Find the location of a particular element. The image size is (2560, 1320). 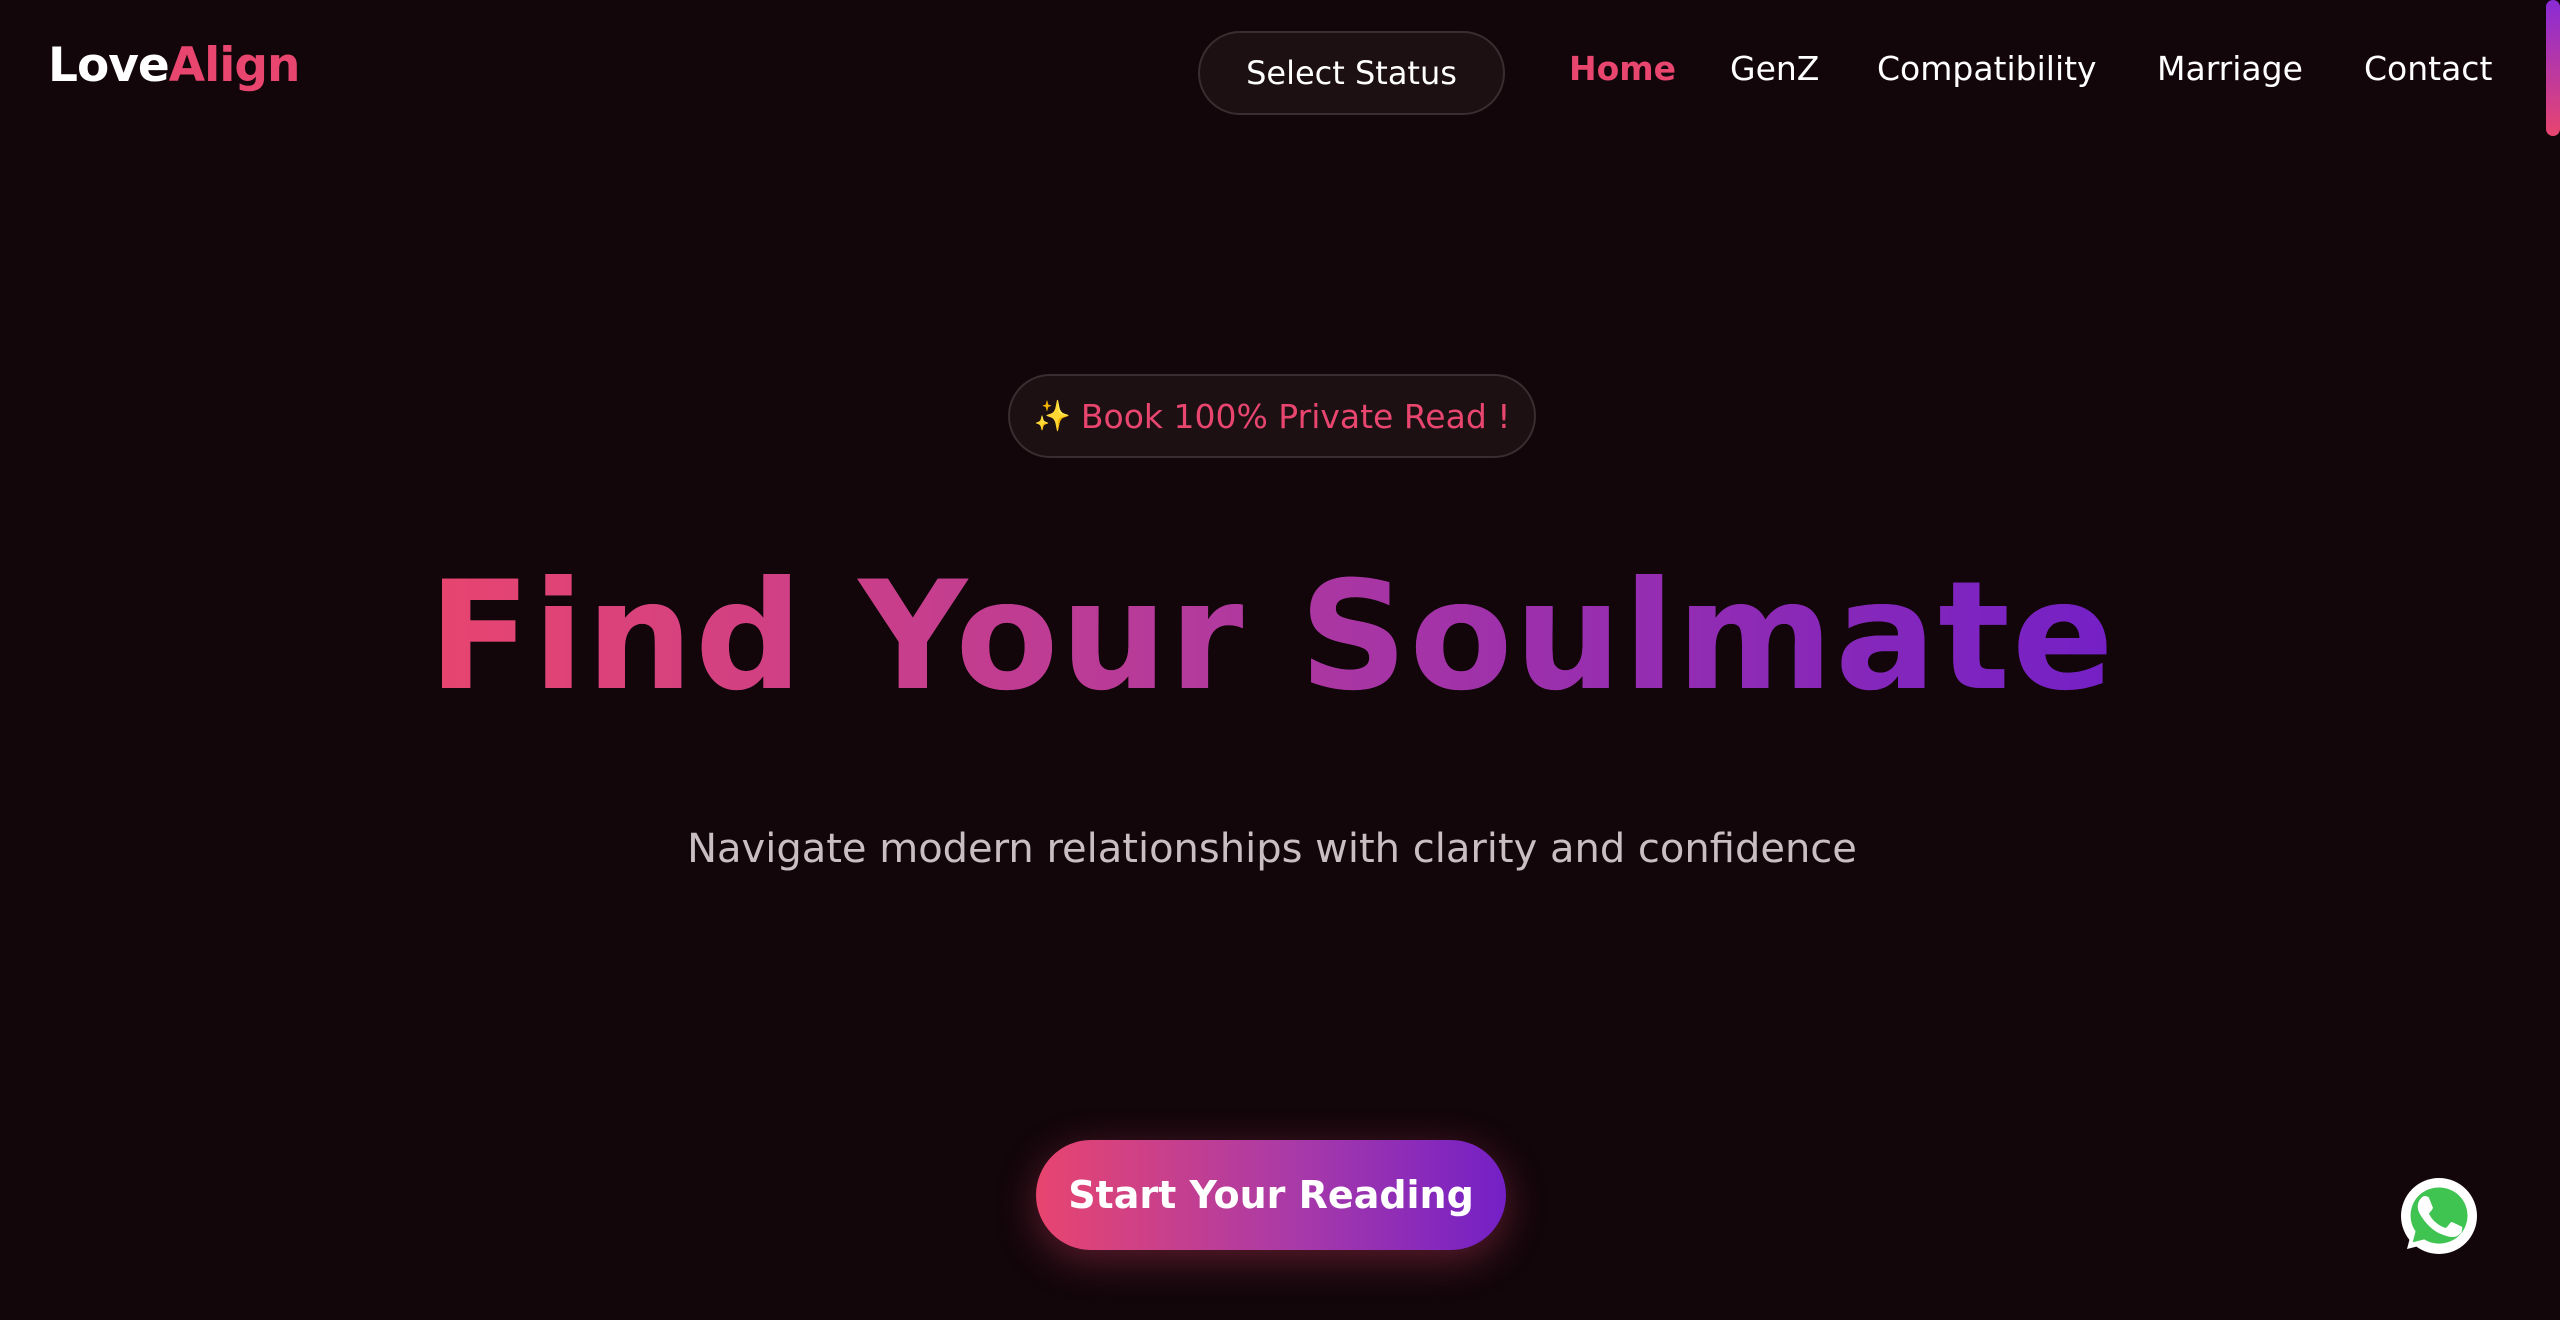

brand-logo: LoveAlign is located at coordinates (174, 65).